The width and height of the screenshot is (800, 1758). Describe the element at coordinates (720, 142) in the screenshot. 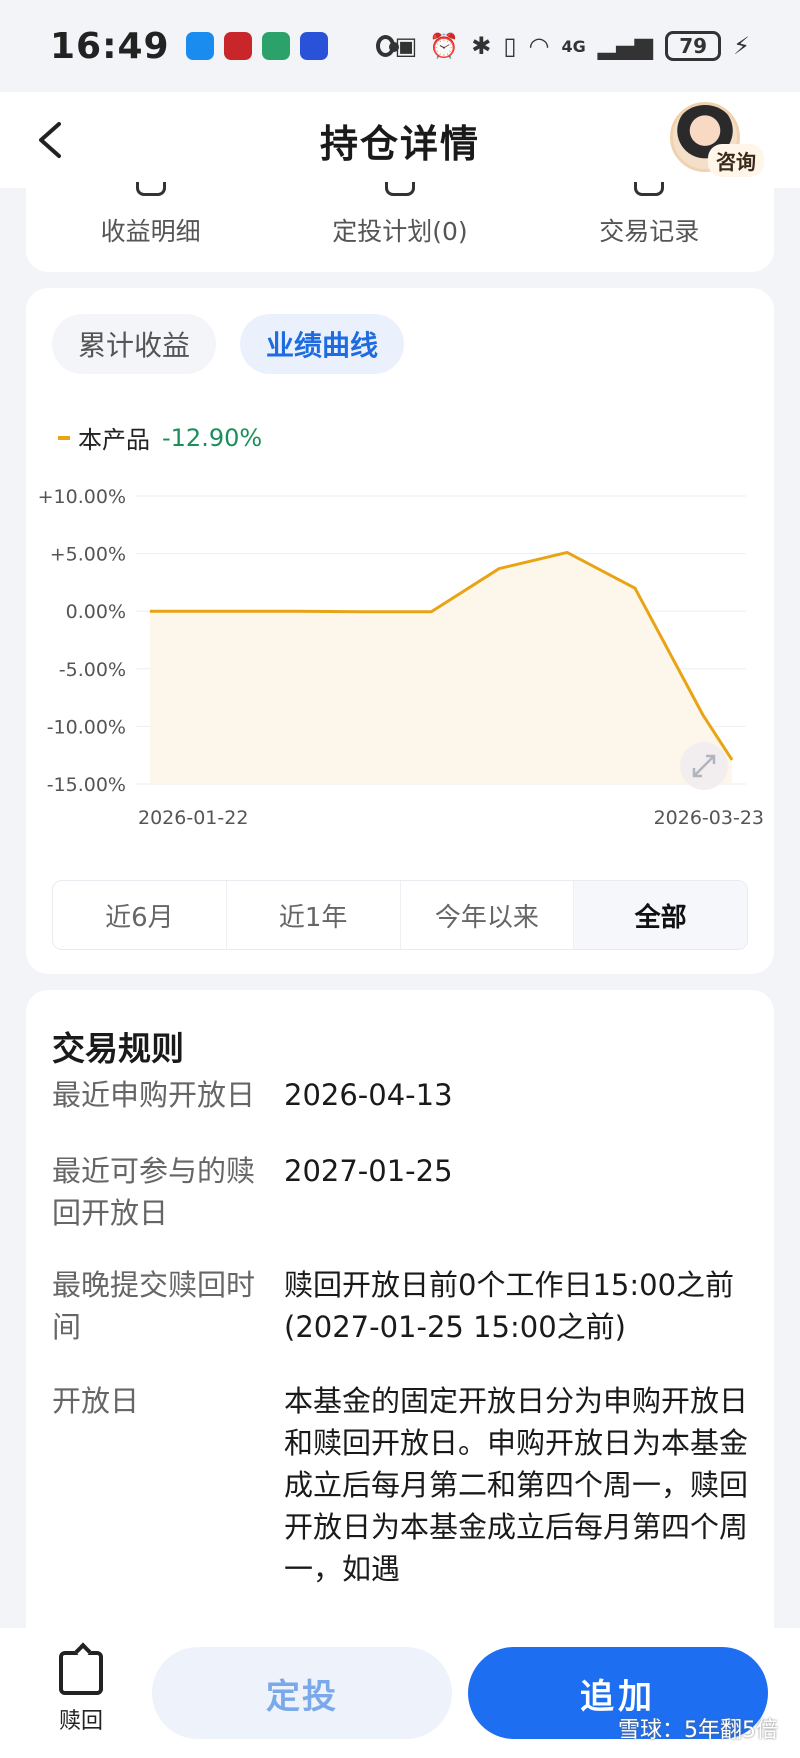

I see `consult-button: 咨询` at that location.